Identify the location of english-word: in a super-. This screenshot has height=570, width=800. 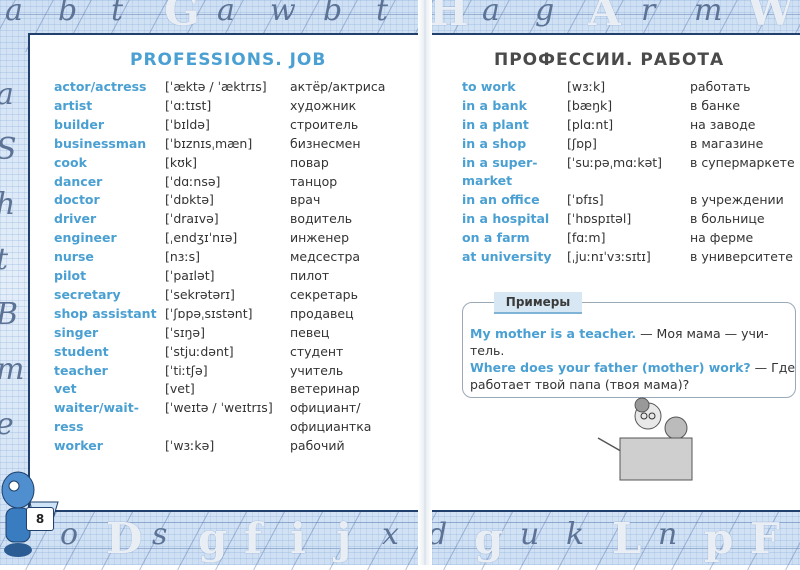
(500, 162).